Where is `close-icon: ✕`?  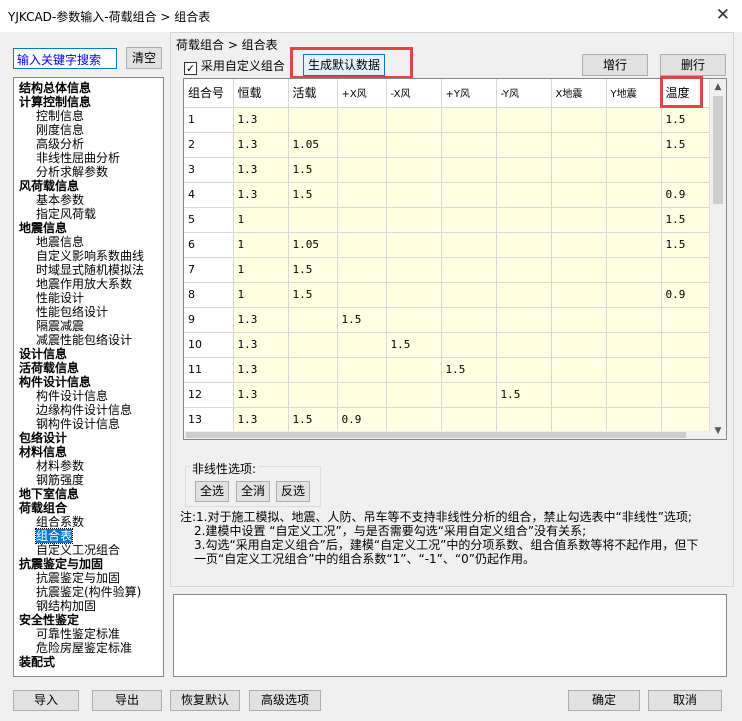
close-icon: ✕ is located at coordinates (723, 15).